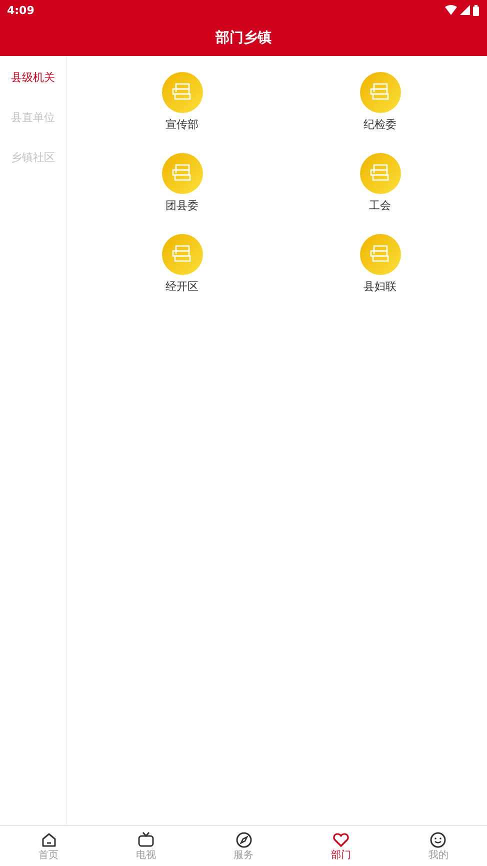 The height and width of the screenshot is (866, 487). Describe the element at coordinates (451, 10) in the screenshot. I see `wifi-icon` at that location.